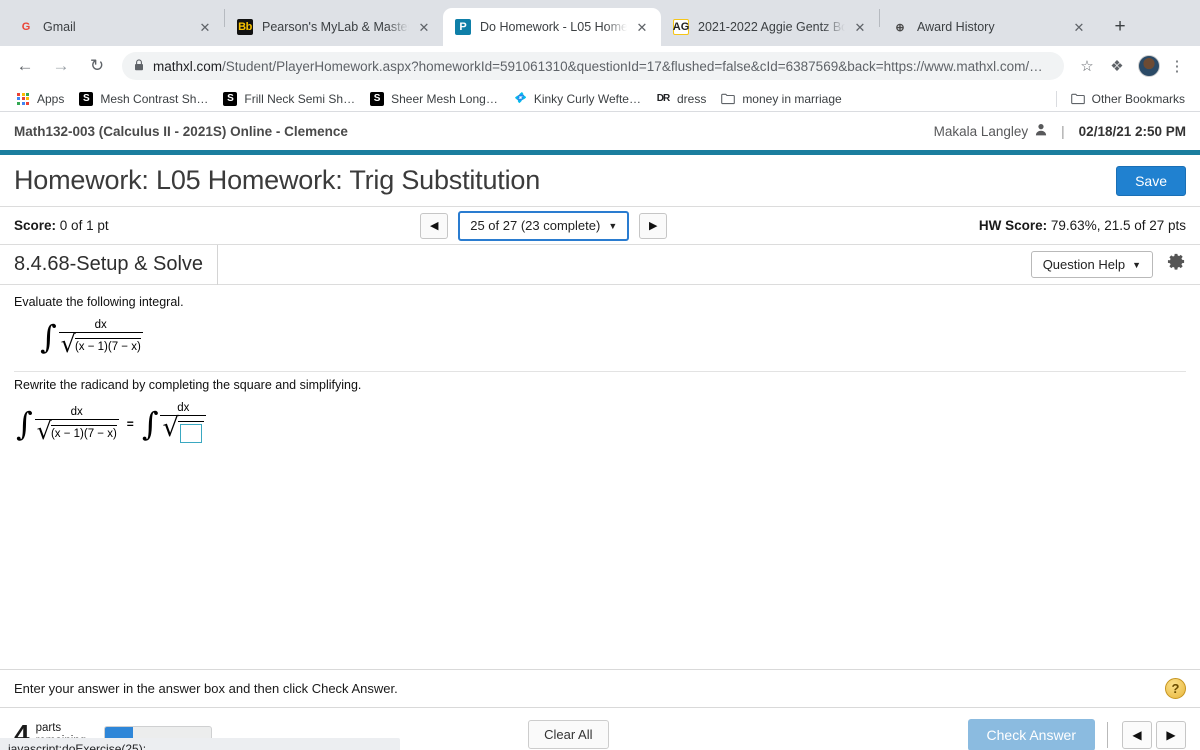 The height and width of the screenshot is (750, 1200). What do you see at coordinates (1138, 98) in the screenshot?
I see `bookmark-label: Other Bookmarks` at bounding box center [1138, 98].